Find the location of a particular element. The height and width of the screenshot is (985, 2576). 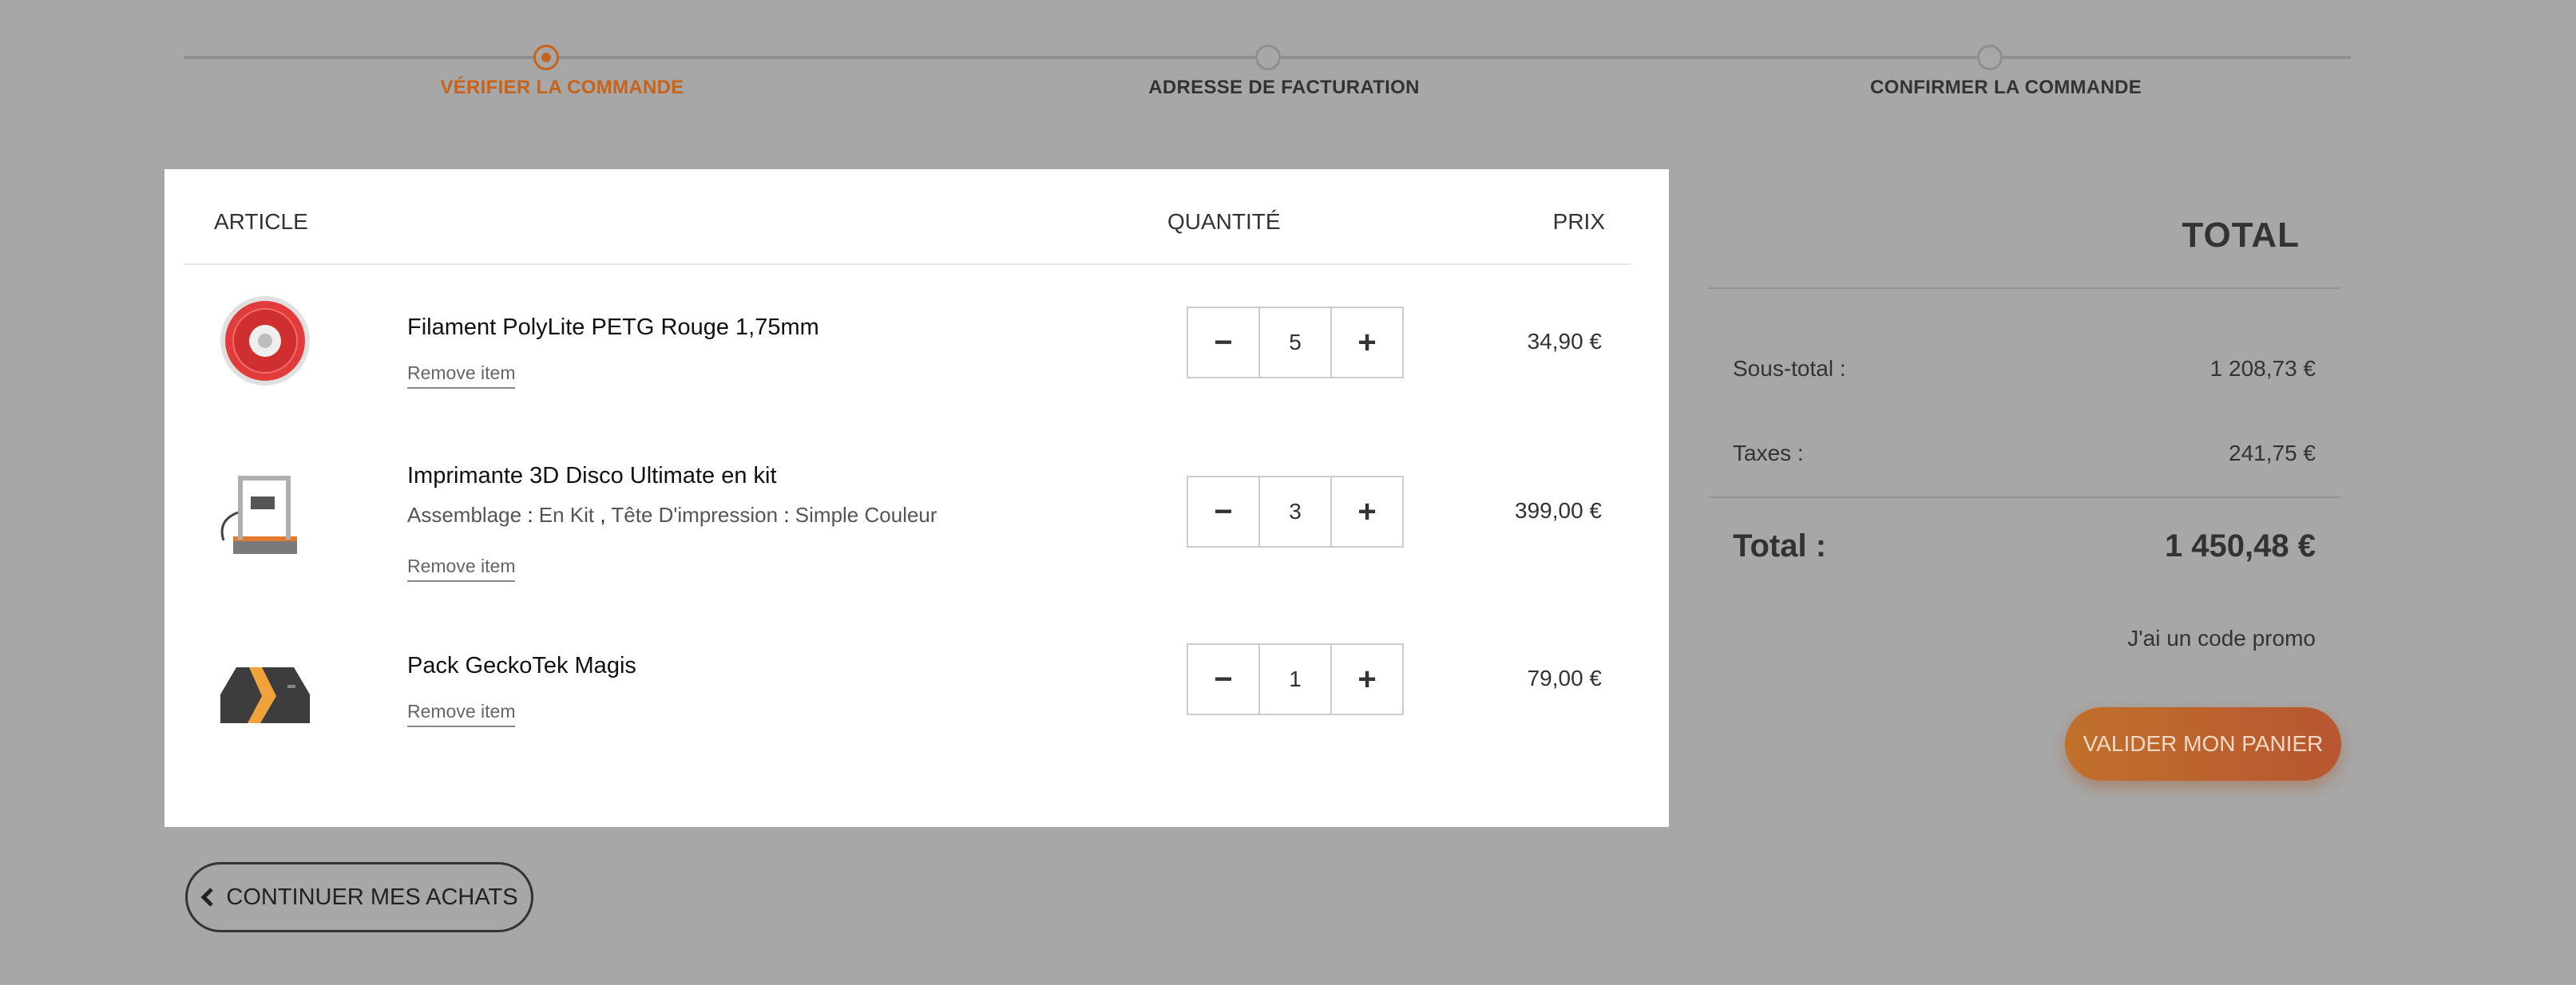

step-2-dot is located at coordinates (1268, 57).